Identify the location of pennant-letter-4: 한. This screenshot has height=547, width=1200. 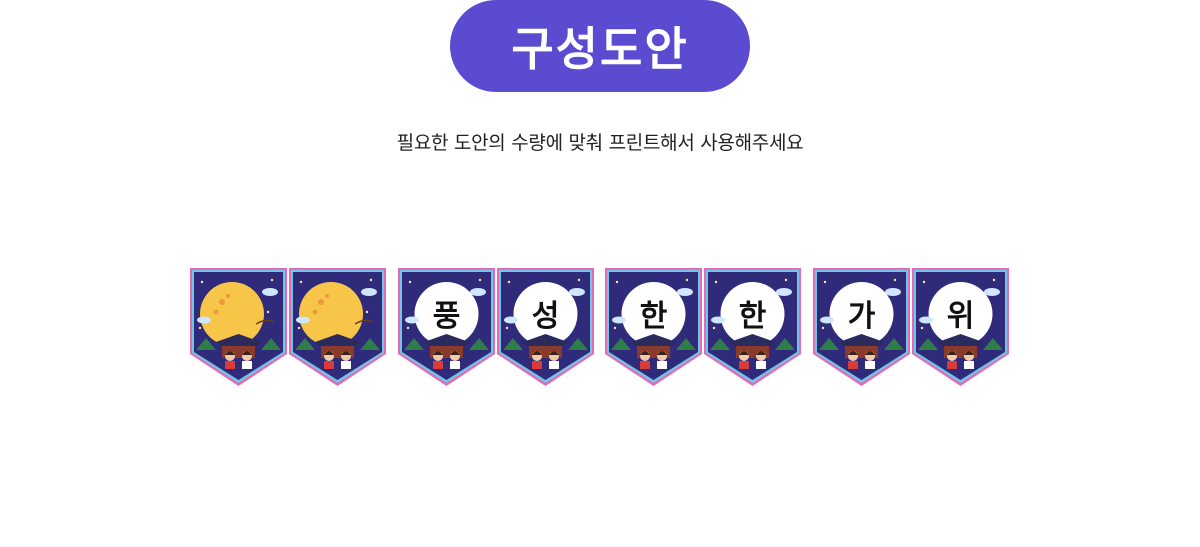
(752, 327).